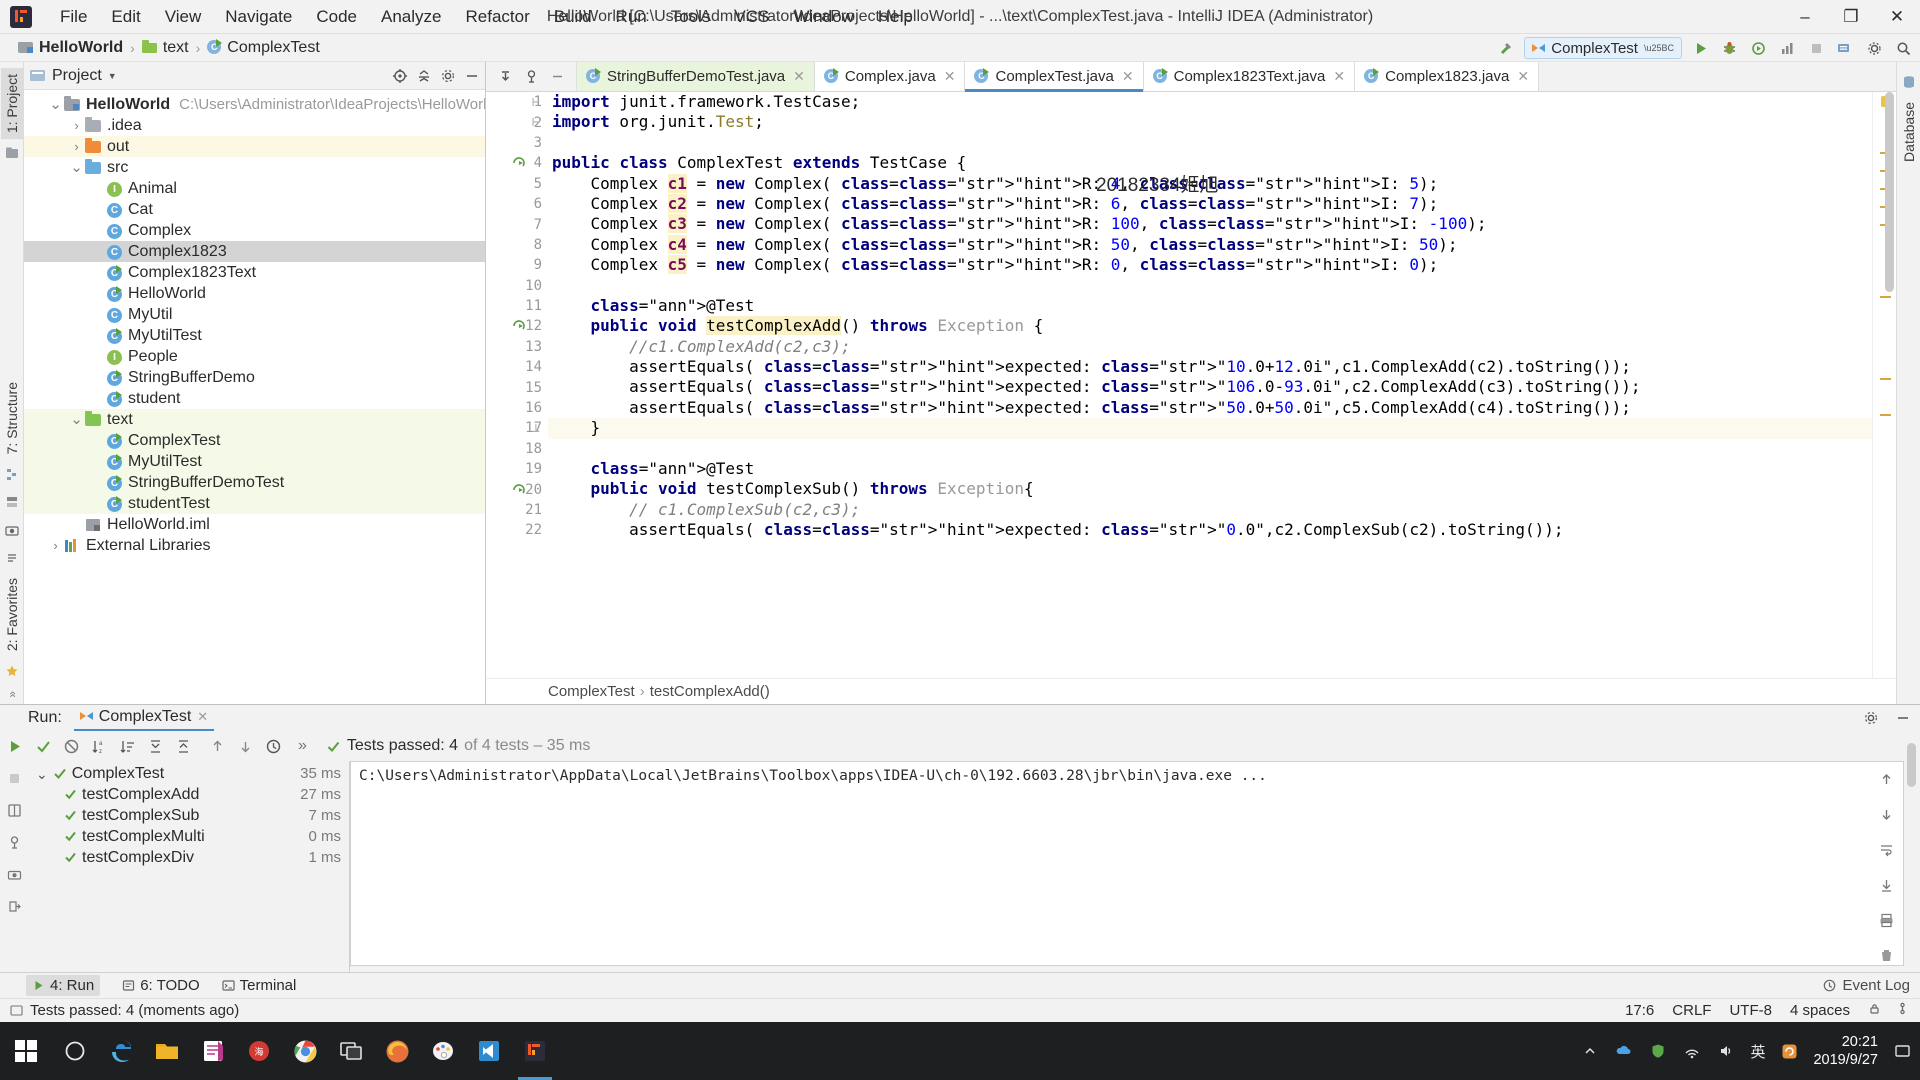 Image resolution: width=1920 pixels, height=1080 pixels. What do you see at coordinates (305, 1051) in the screenshot?
I see `chrome-icon` at bounding box center [305, 1051].